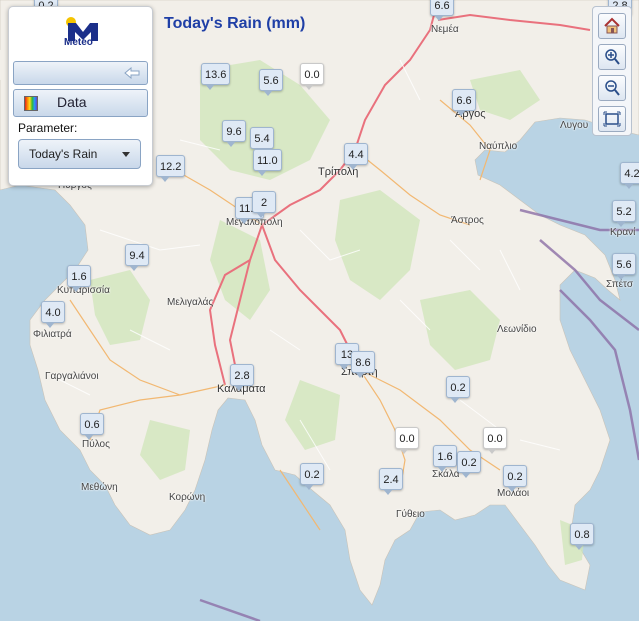  I want to click on rain-marker: 2, so click(264, 204).